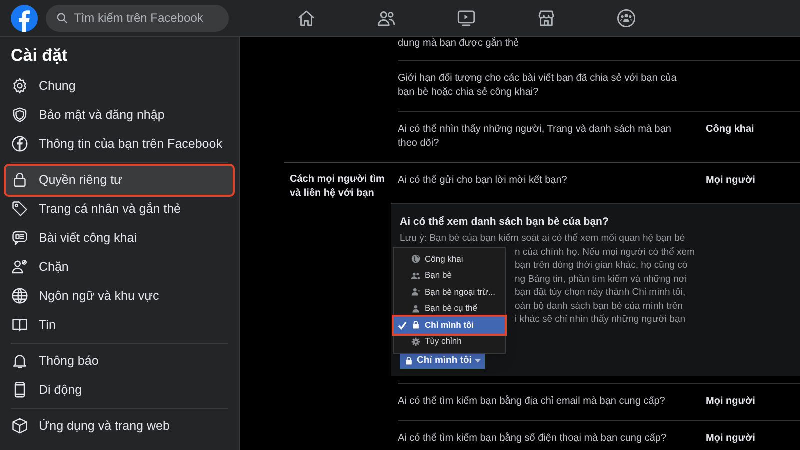  Describe the element at coordinates (402, 325) in the screenshot. I see `checkmark-icon` at that location.